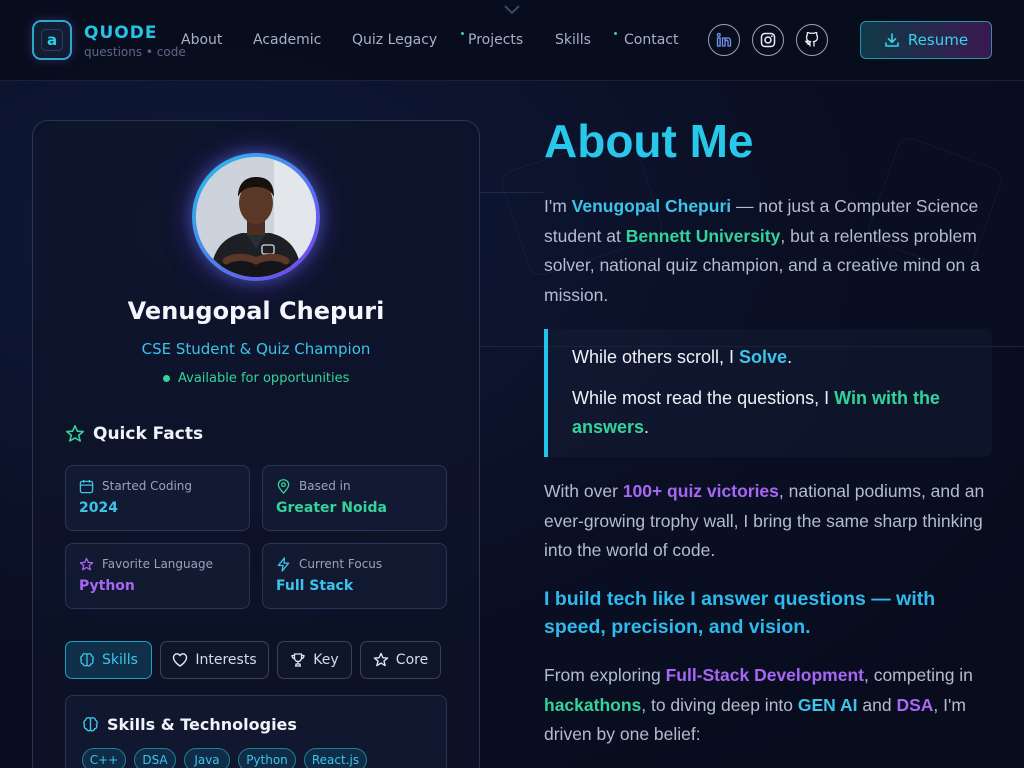 The height and width of the screenshot is (768, 1024). I want to click on fact-favorite-language: Favorite Language Python, so click(157, 576).